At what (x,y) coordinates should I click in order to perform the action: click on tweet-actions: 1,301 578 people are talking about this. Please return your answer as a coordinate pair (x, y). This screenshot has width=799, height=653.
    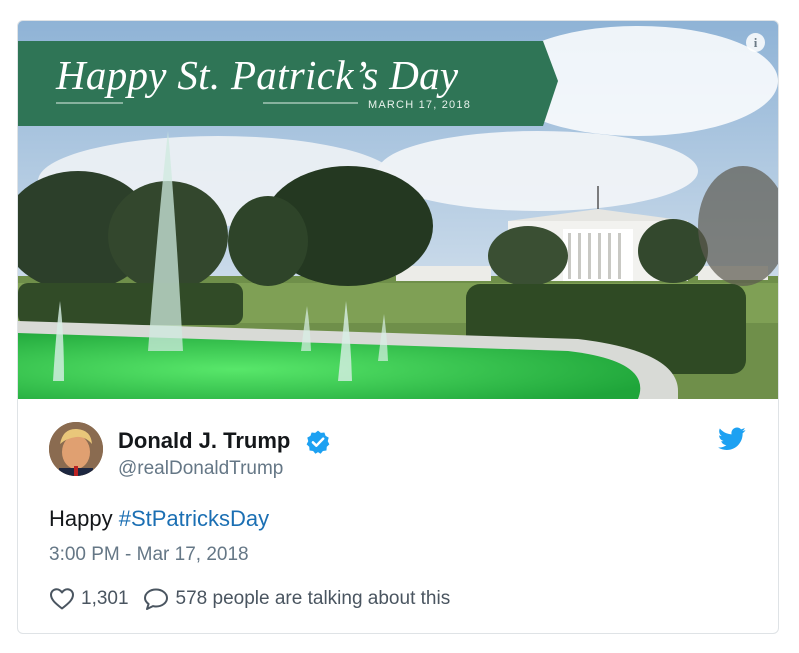
    Looking at the image, I should click on (249, 599).